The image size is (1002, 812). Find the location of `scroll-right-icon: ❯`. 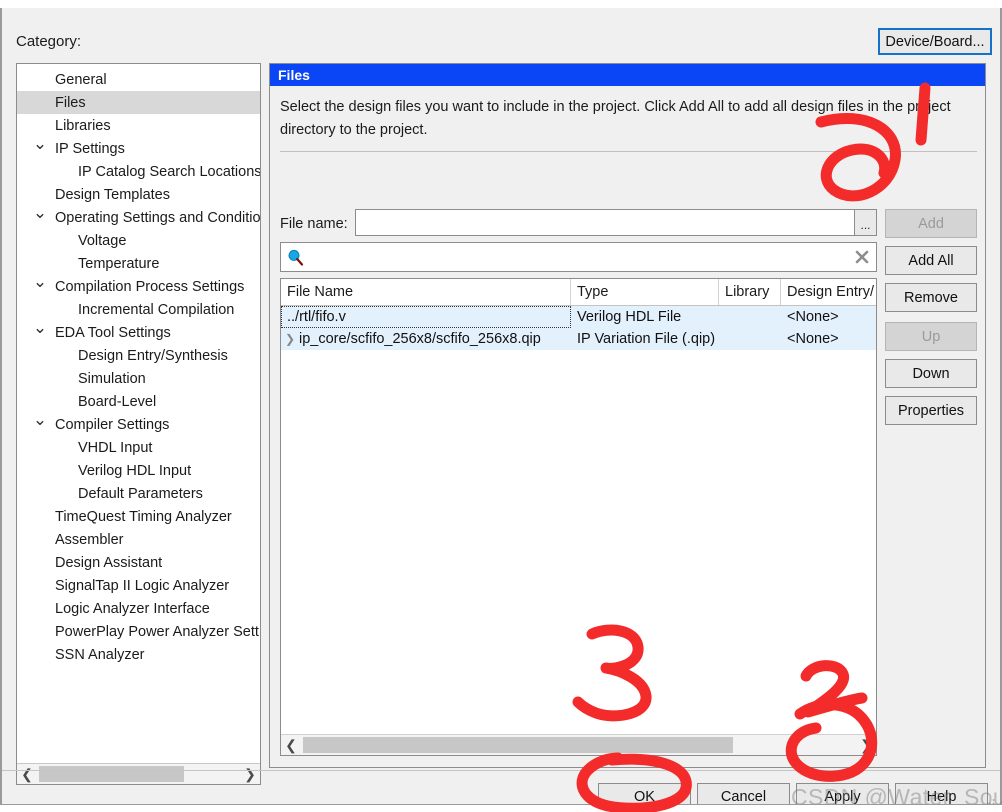

scroll-right-icon: ❯ is located at coordinates (866, 745).